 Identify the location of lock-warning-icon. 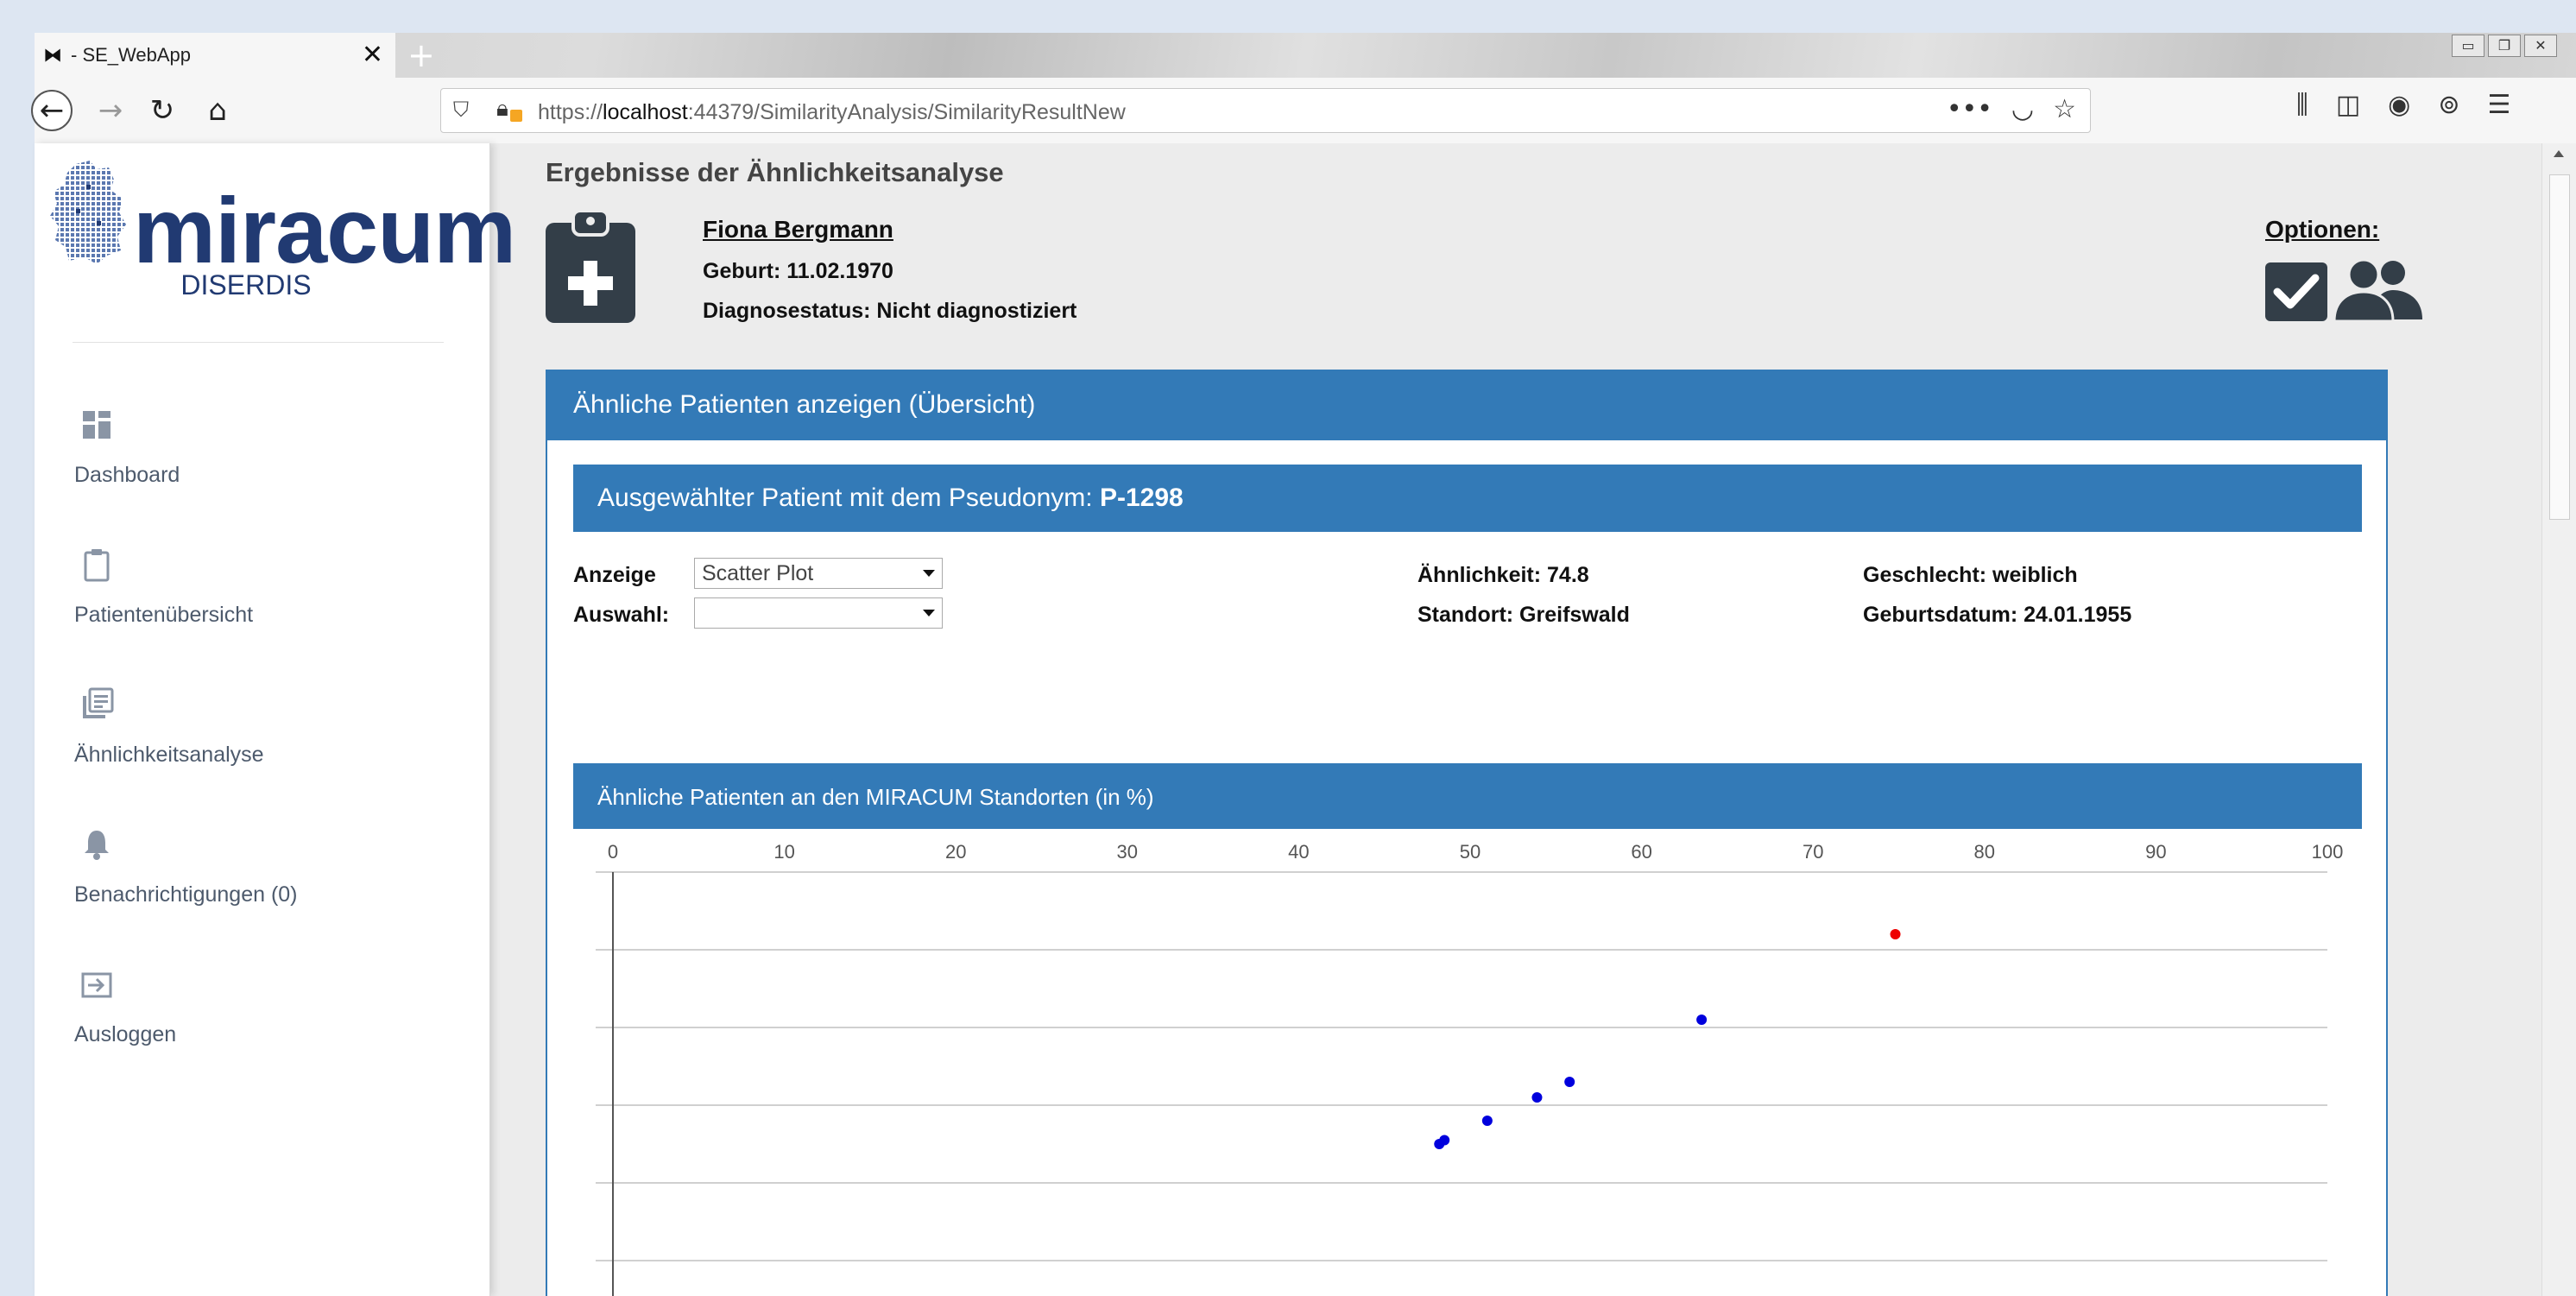
(516, 116).